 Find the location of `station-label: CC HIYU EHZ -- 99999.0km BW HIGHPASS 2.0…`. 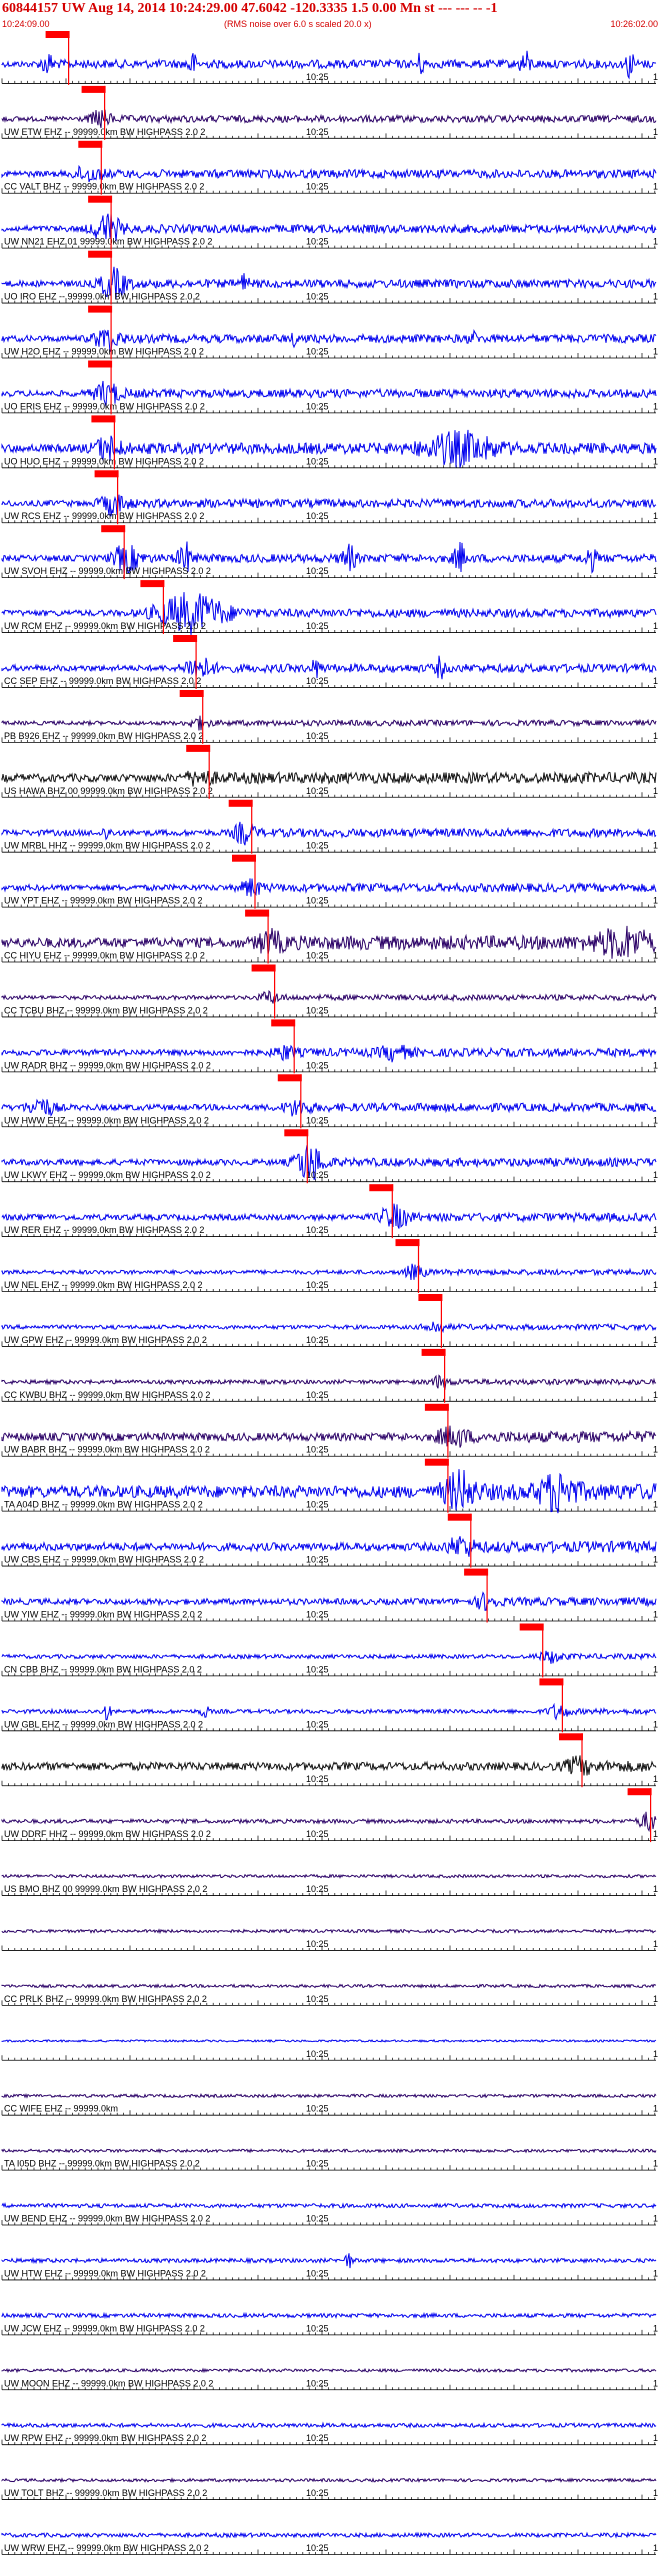

station-label: CC HIYU EHZ -- 99999.0km BW HIGHPASS 2.0… is located at coordinates (104, 956).